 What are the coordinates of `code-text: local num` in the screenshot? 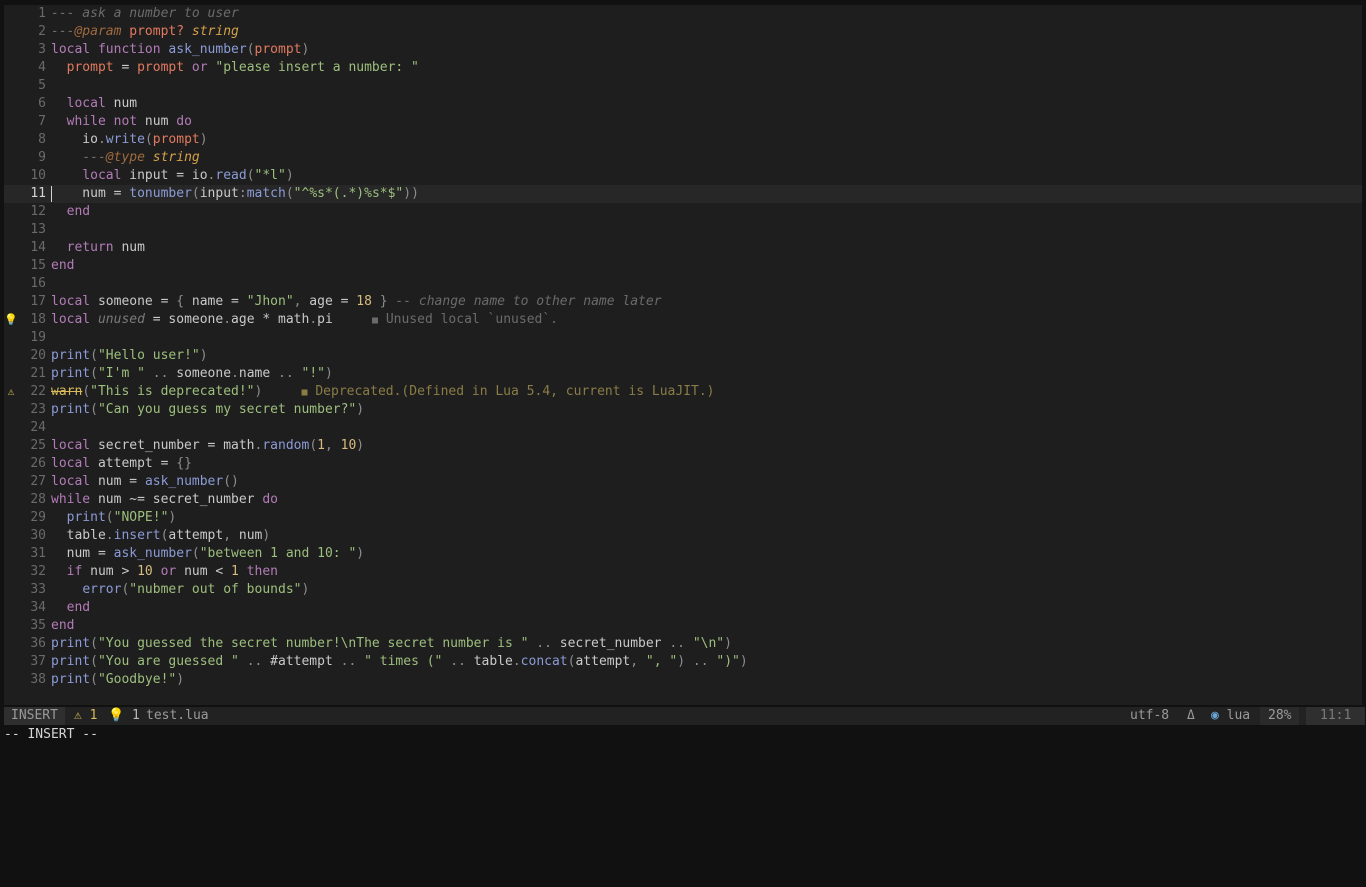 It's located at (94, 104).